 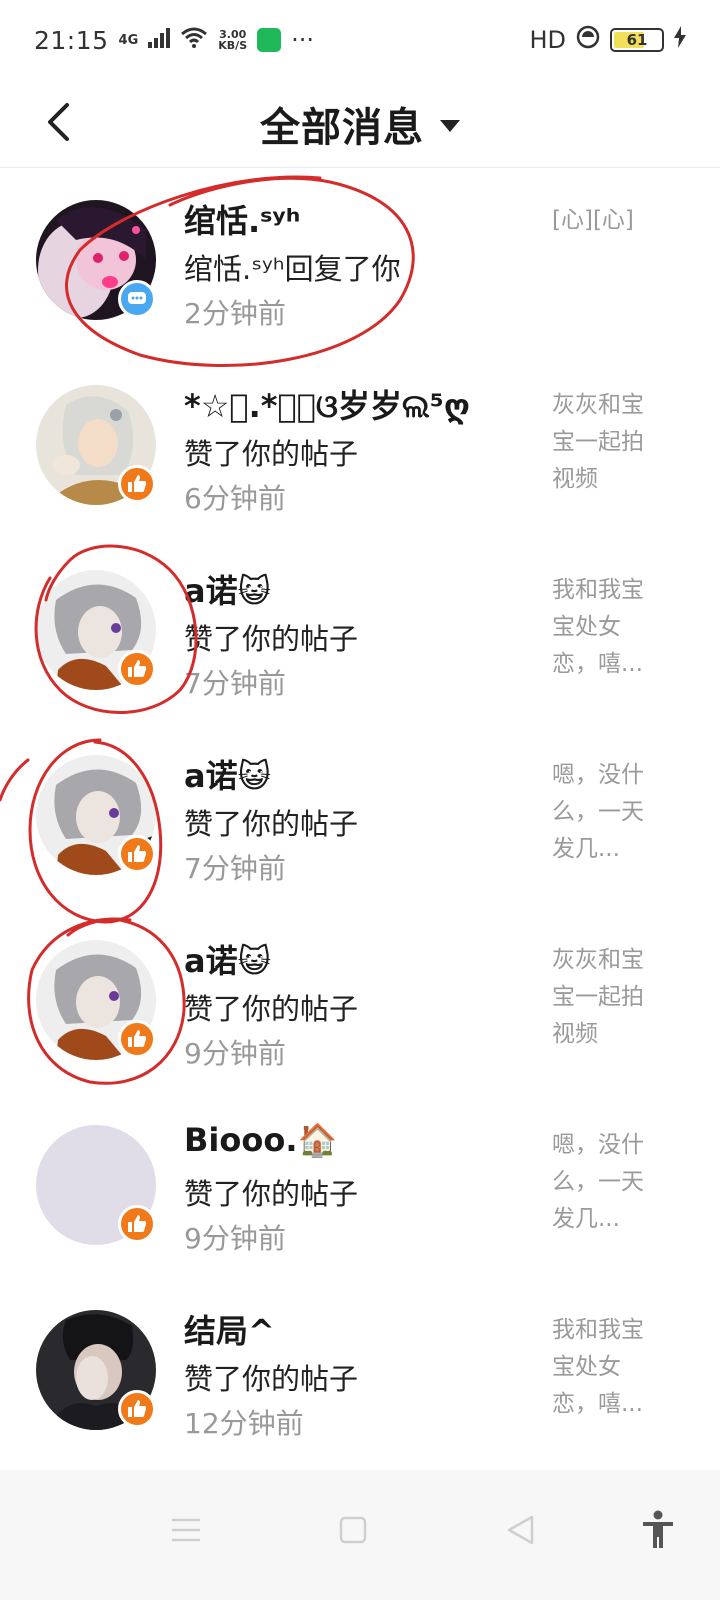 I want to click on sender-name: 结局^, so click(x=229, y=1331).